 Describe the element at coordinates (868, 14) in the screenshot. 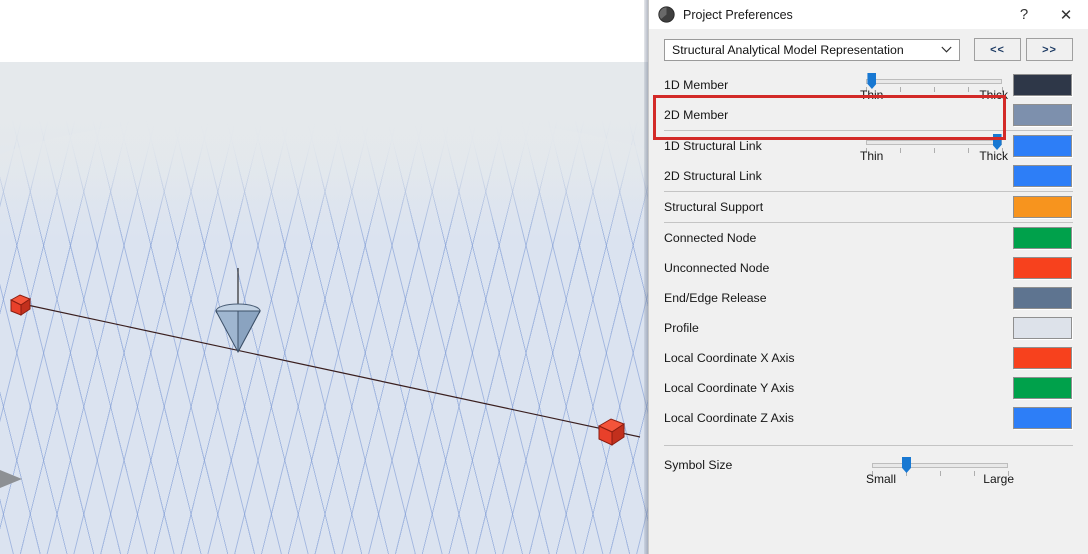

I see `dialog-titlebar: Project Preferences ? ✕` at that location.